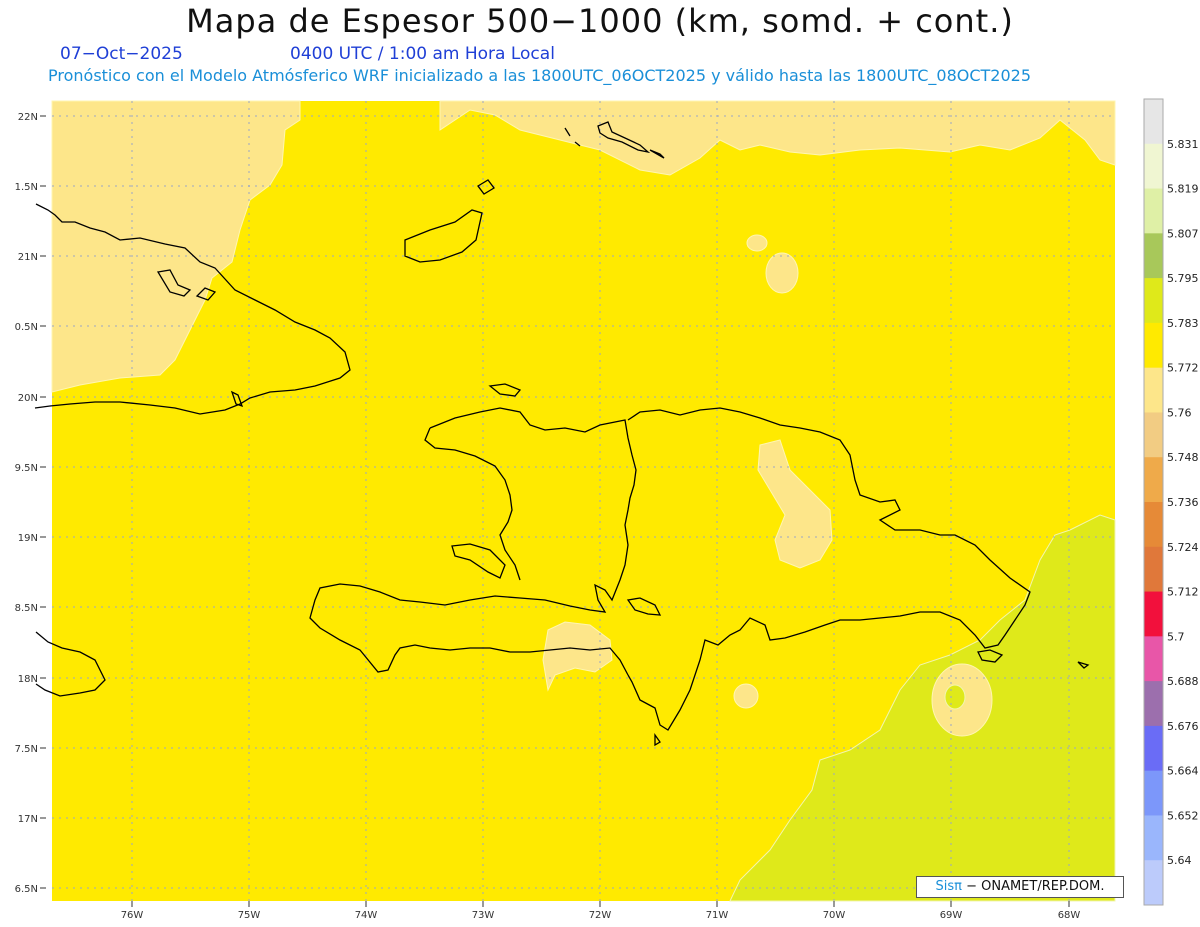 This screenshot has height=927, width=1200. Describe the element at coordinates (717, 915) in the screenshot. I see `lon-label: 71W` at that location.